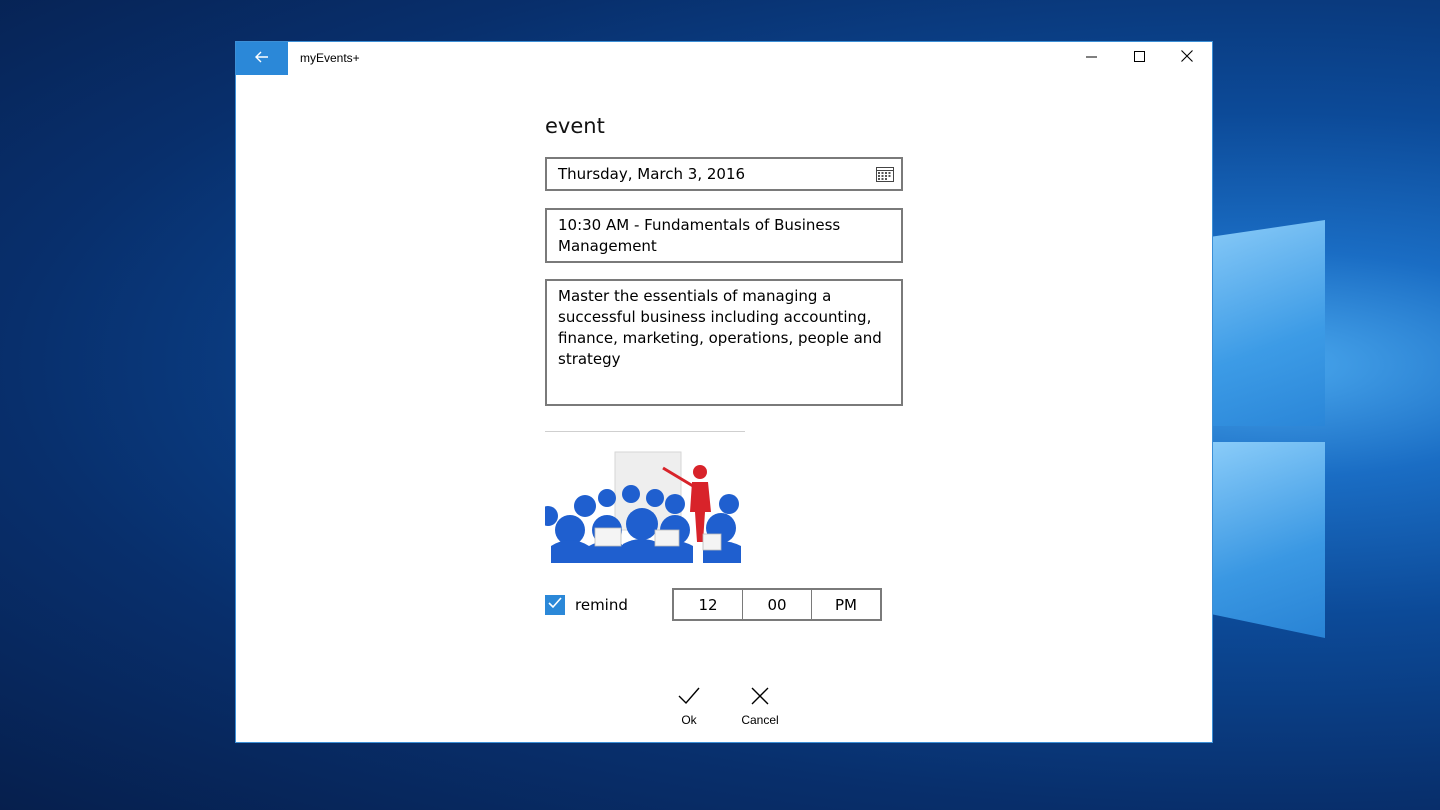 This screenshot has height=810, width=1440. I want to click on ok-button: Ok, so click(689, 706).